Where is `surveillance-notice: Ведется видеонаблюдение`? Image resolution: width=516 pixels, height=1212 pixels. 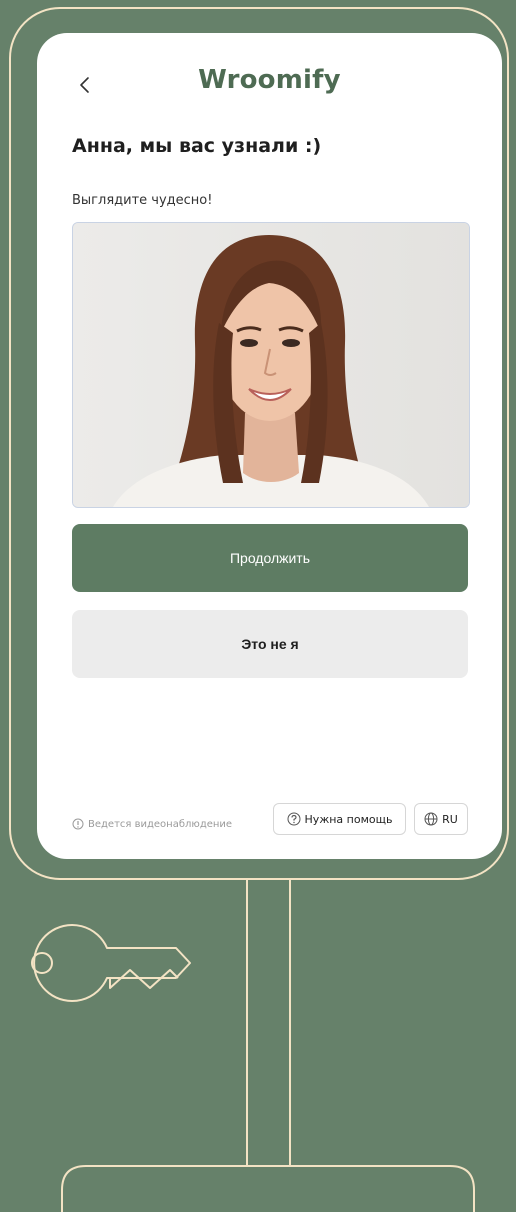 surveillance-notice: Ведется видеонаблюдение is located at coordinates (152, 824).